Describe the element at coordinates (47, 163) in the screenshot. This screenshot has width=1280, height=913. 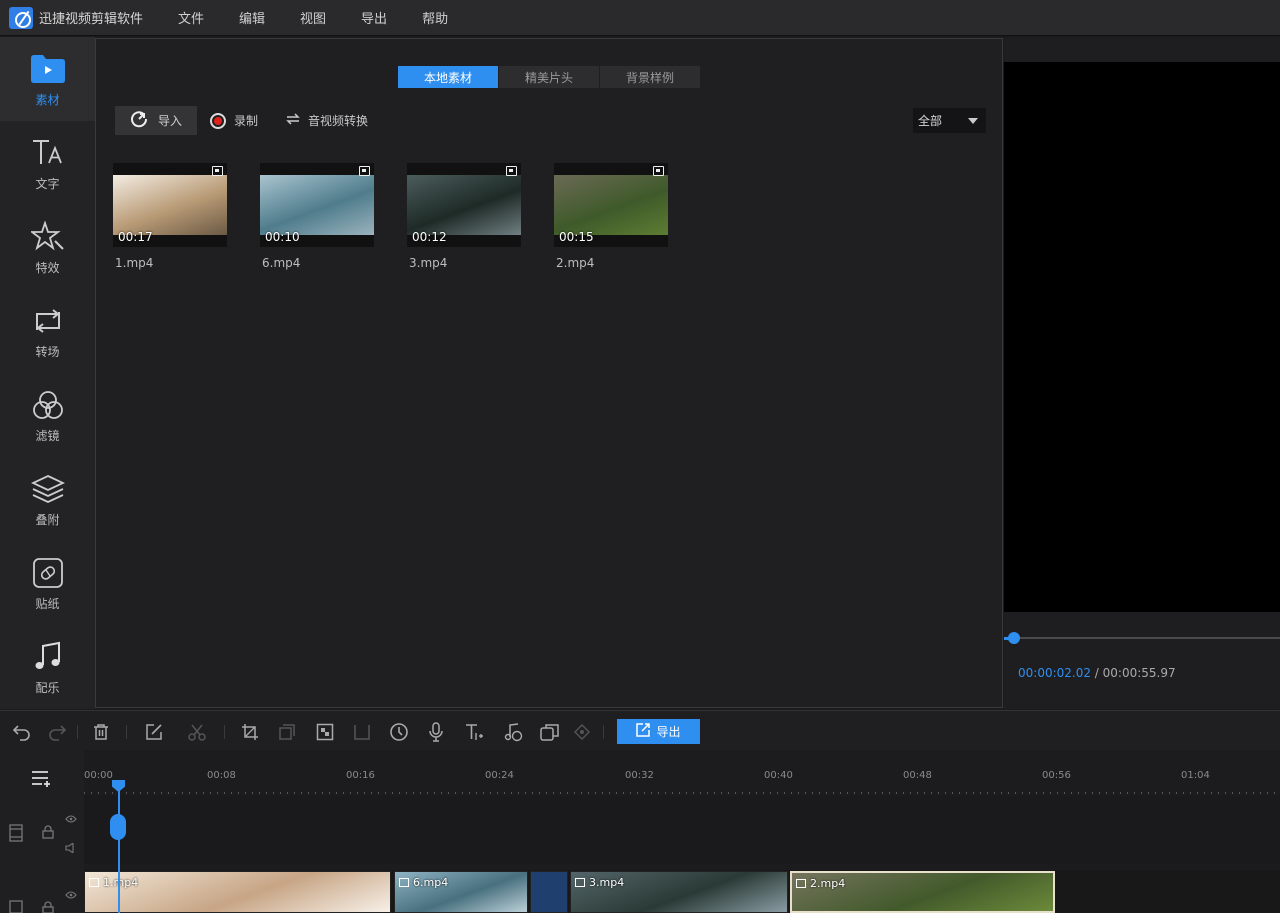
I see `sidebar-item-text: 文字` at that location.